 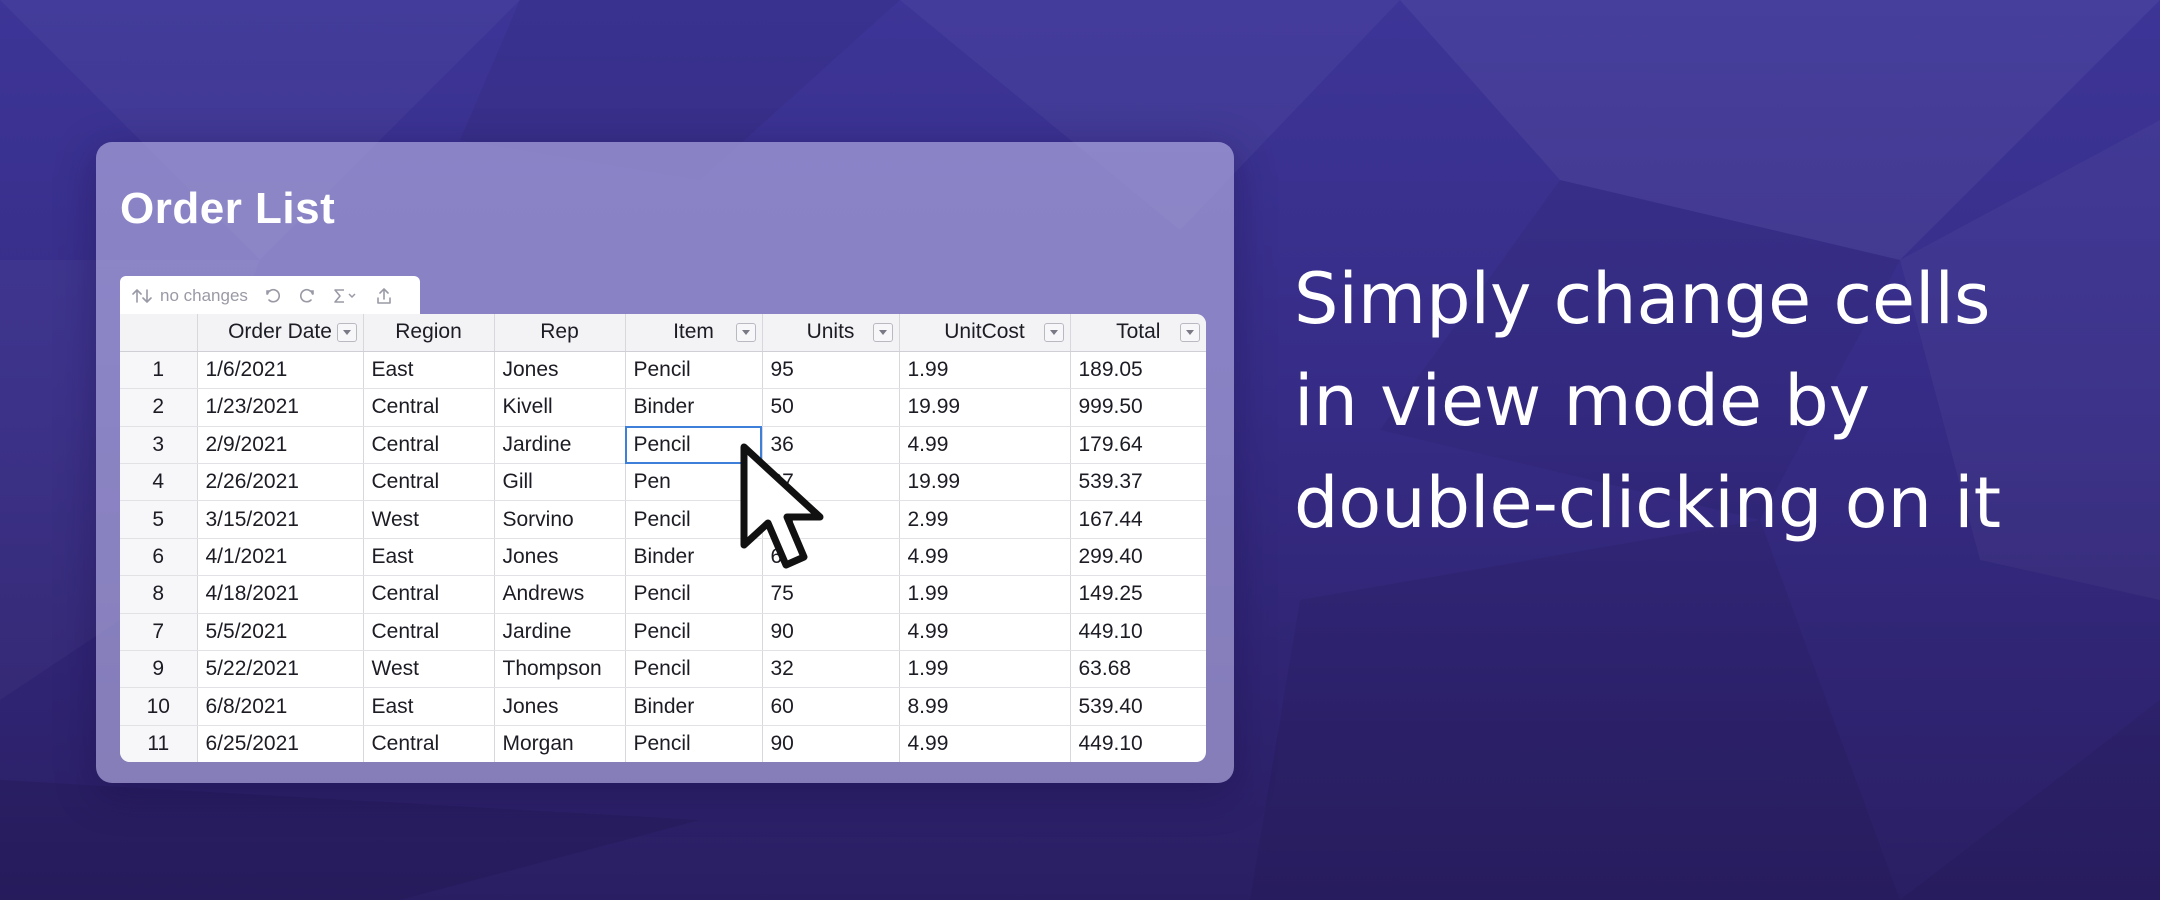 What do you see at coordinates (1138, 370) in the screenshot?
I see `cell-total: 189.05` at bounding box center [1138, 370].